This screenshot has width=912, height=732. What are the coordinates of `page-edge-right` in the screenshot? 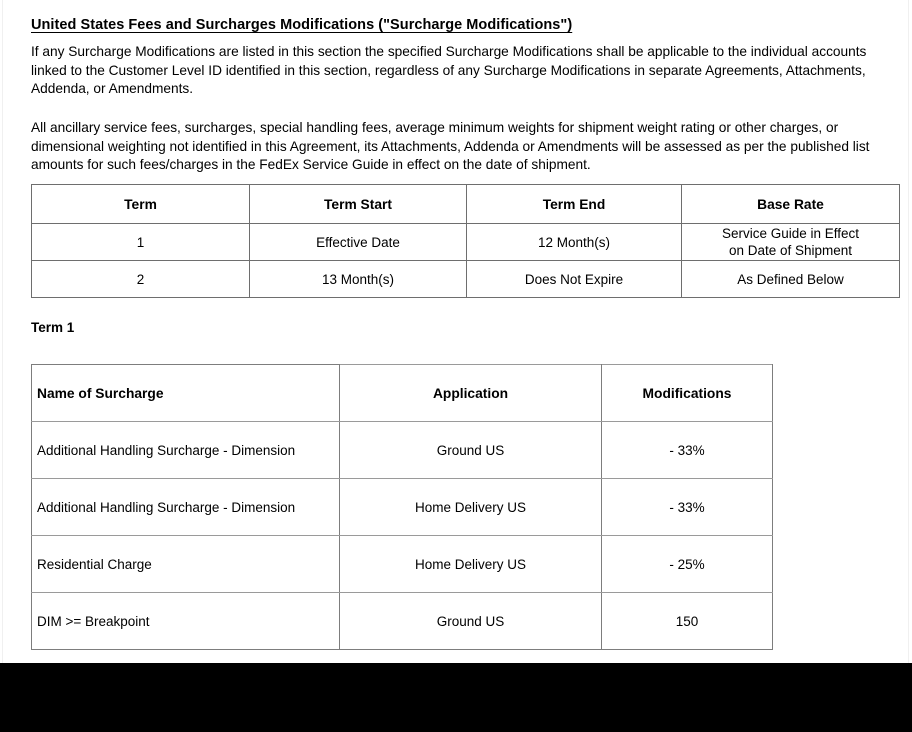 It's located at (908, 331).